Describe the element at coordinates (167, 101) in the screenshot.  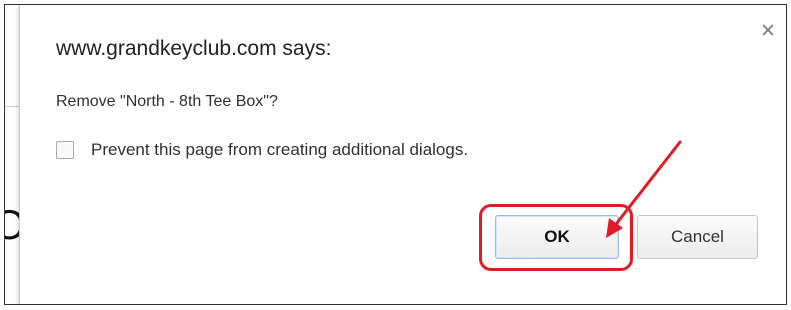
I see `dialog-message: Remove "North - 8th Tee Box"?` at that location.